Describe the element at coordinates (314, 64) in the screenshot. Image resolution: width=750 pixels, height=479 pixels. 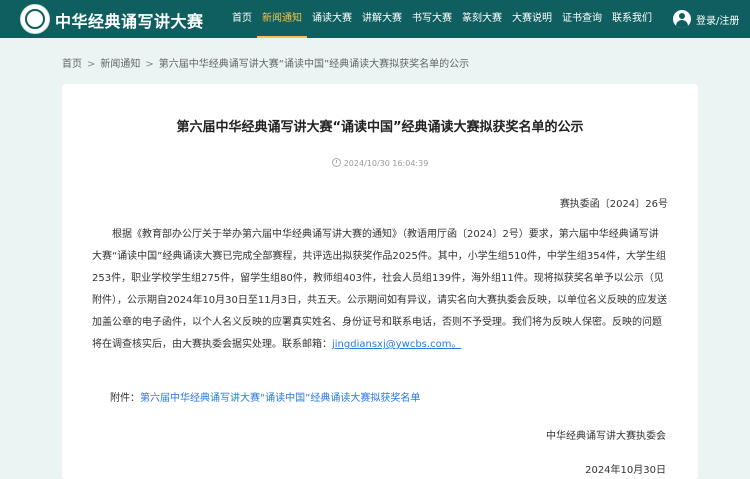
I see `breadcrumb-current: 第六届中华经典诵写讲大赛“诵读中国”经典诵读大赛拟获奖名单的公示` at that location.